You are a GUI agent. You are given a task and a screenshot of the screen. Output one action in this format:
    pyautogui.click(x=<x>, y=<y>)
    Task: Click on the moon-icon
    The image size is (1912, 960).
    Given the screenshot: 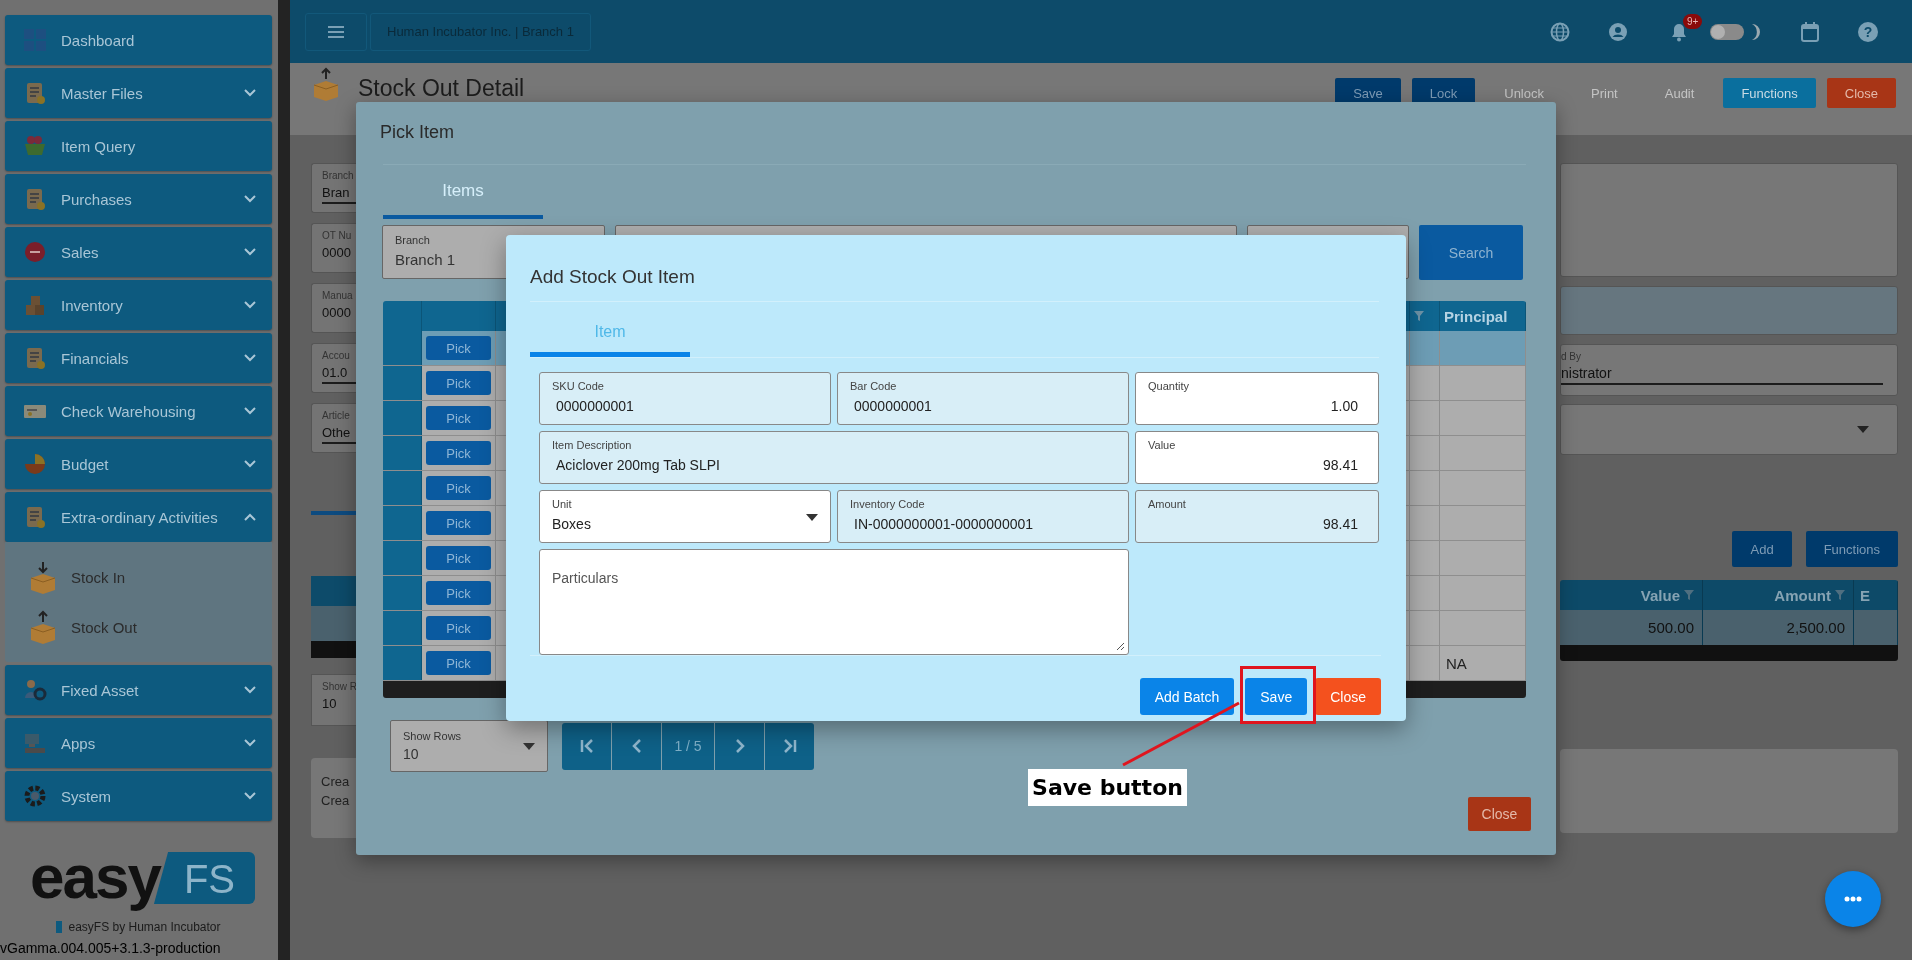 What is the action you would take?
    pyautogui.click(x=1756, y=31)
    